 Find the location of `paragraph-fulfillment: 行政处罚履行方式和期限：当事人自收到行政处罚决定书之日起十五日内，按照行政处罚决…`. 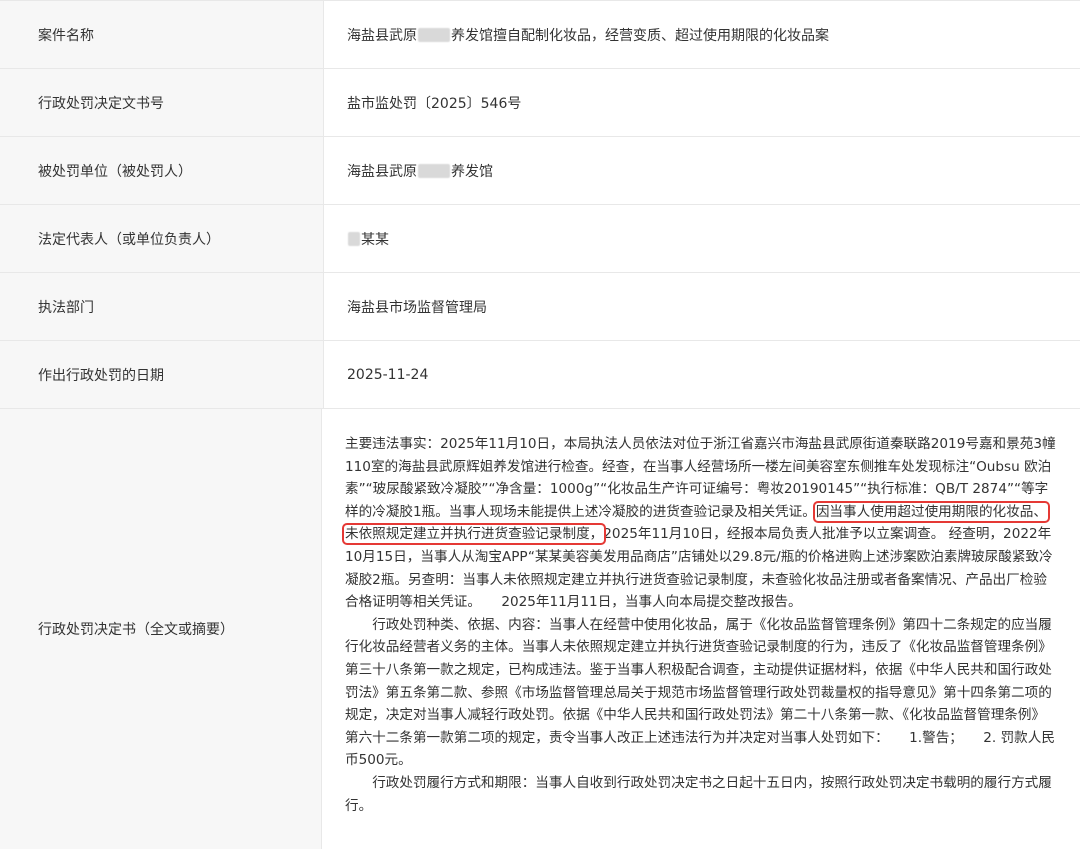

paragraph-fulfillment: 行政处罚履行方式和期限：当事人自收到行政处罚决定书之日起十五日内，按照行政处罚决… is located at coordinates (698, 794).